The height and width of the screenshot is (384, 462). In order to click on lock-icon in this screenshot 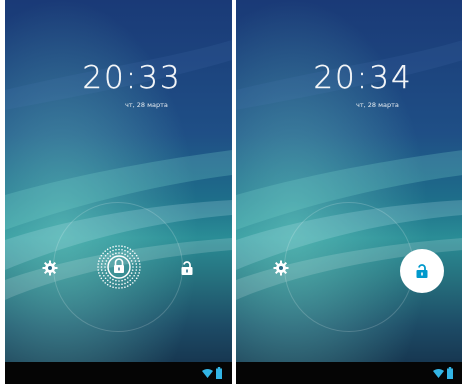, I will do `click(119, 265)`.